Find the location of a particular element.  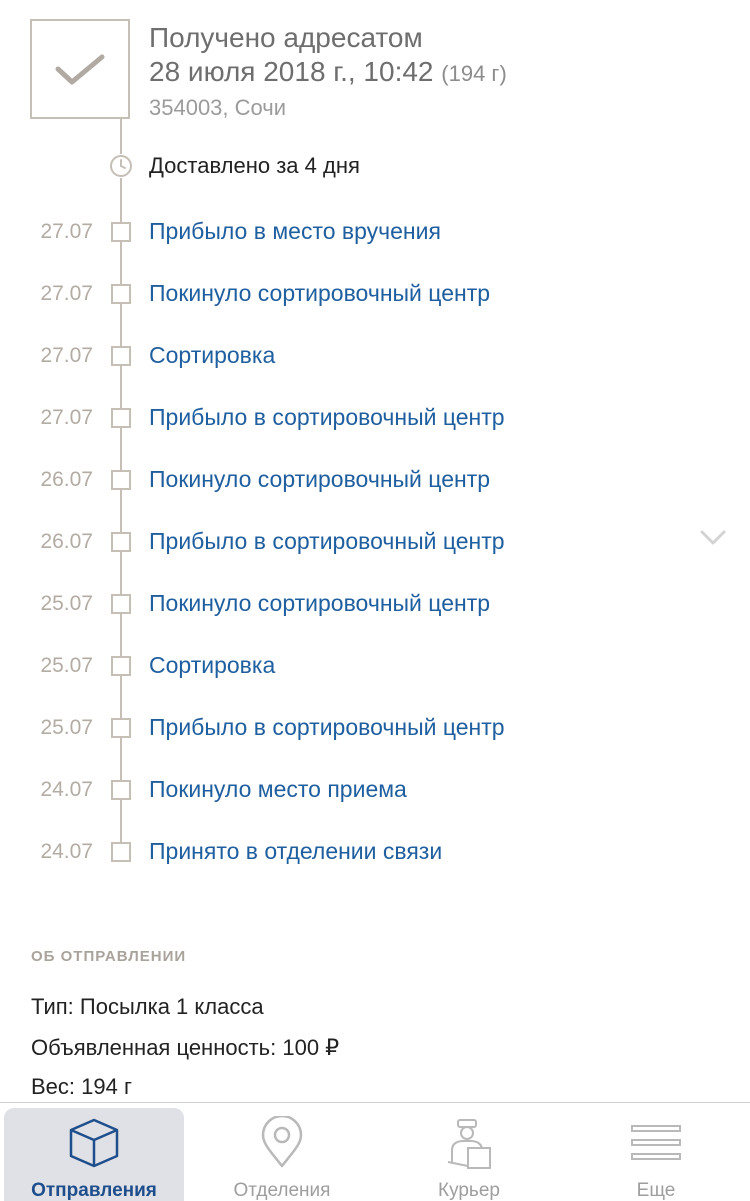

status-date: 28 июля 2018 г., 10:42 (194 г) is located at coordinates (328, 72).